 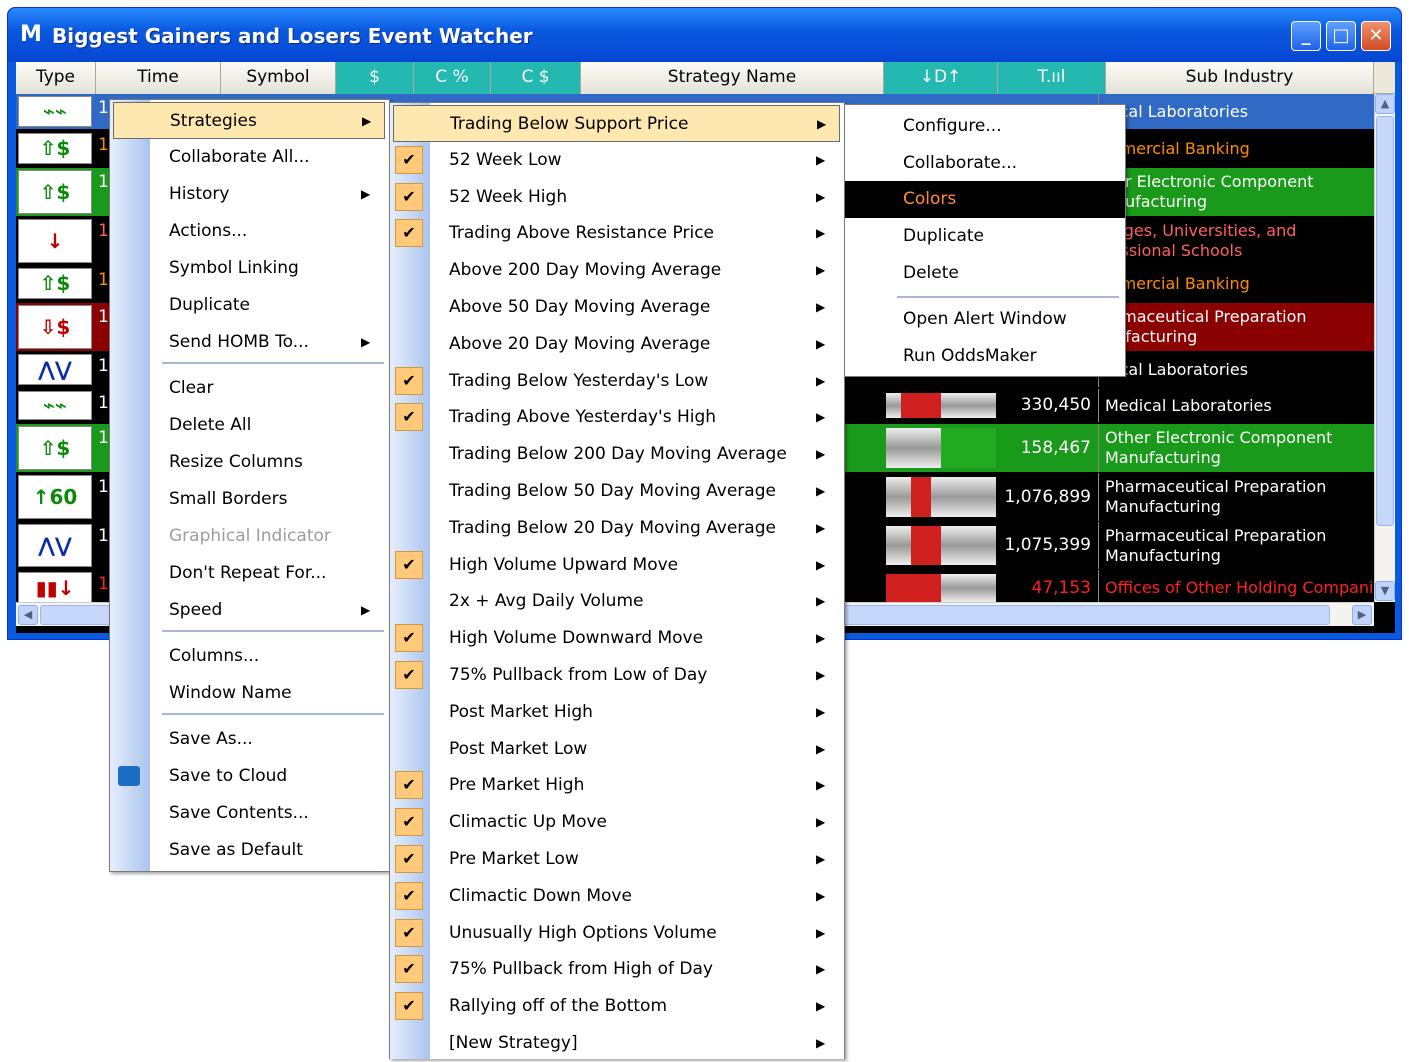 What do you see at coordinates (199, 194) in the screenshot?
I see `menu-item-label: History` at bounding box center [199, 194].